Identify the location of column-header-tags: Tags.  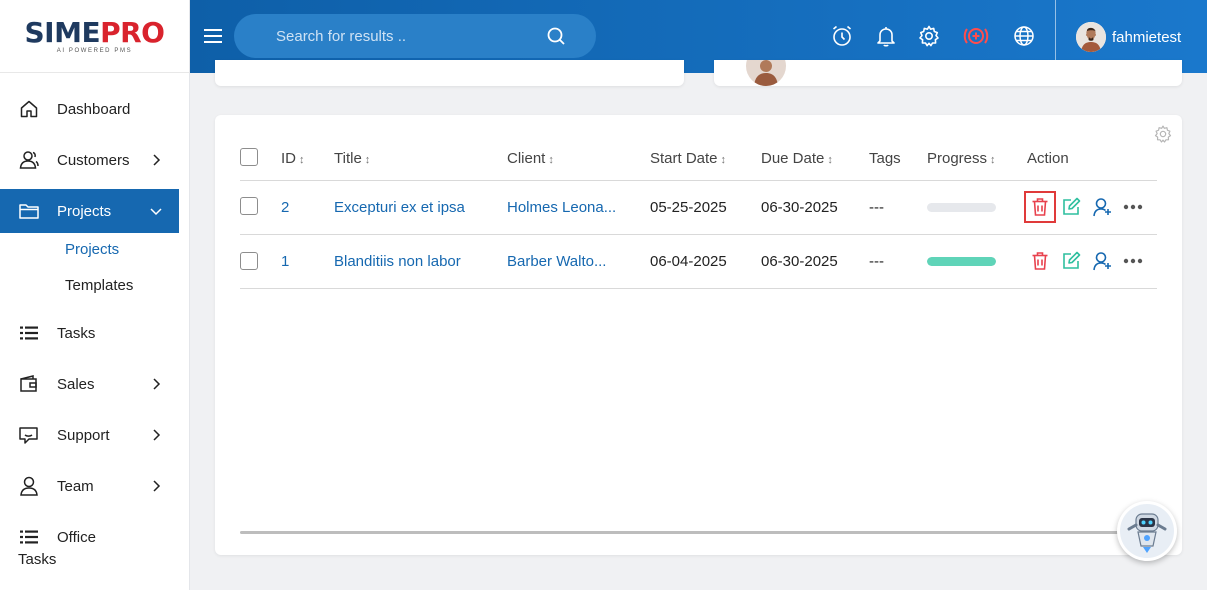
(885, 158).